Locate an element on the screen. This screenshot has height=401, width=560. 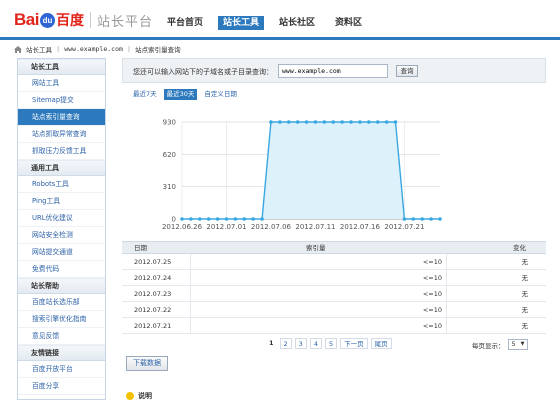
x-tick-label: 2012.06.26 is located at coordinates (182, 227).